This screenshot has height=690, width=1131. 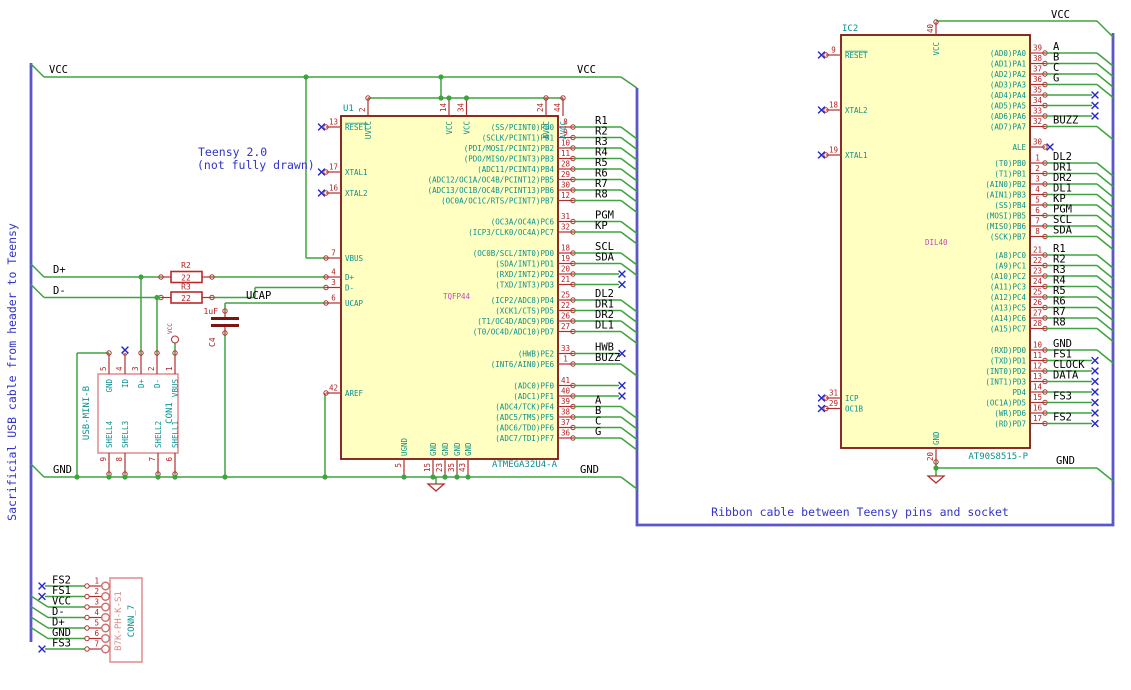 What do you see at coordinates (936, 242) in the screenshot?
I see `ic2-footprint: DIL40` at bounding box center [936, 242].